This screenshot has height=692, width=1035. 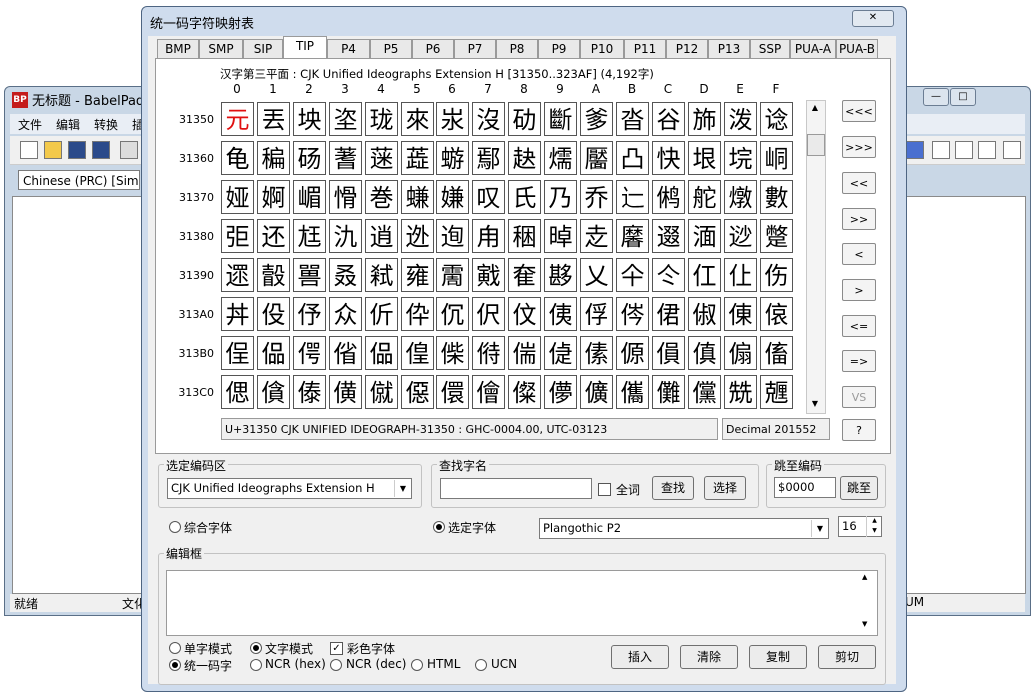 I want to click on char-cell: 弡, so click(x=237, y=236).